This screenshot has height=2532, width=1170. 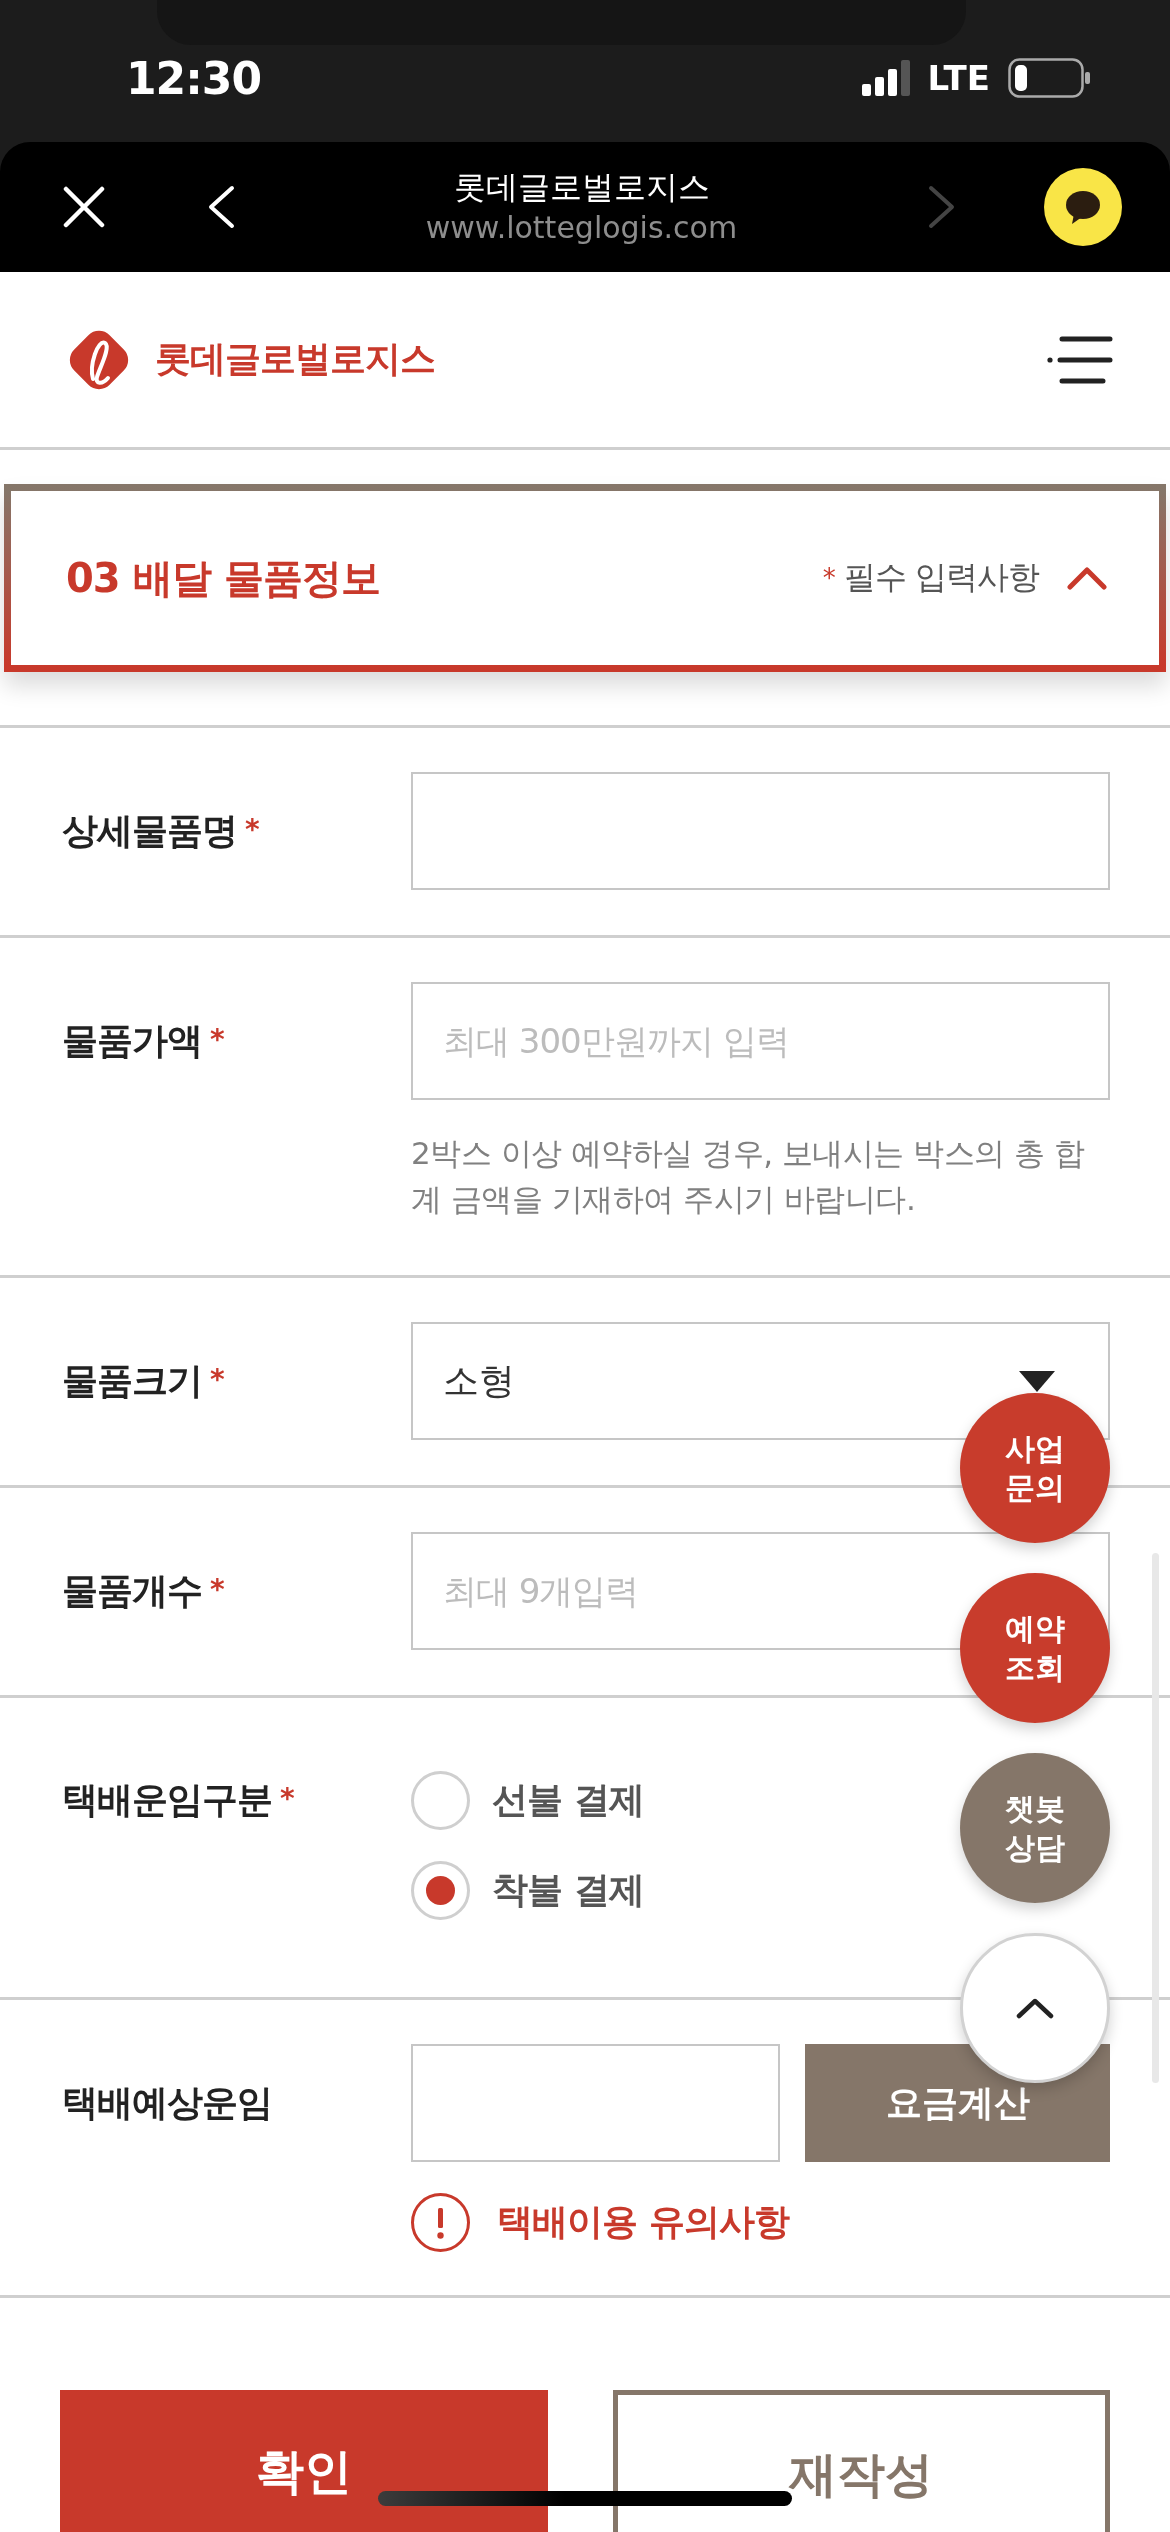 I want to click on field-label: 물품개수, so click(x=132, y=1590).